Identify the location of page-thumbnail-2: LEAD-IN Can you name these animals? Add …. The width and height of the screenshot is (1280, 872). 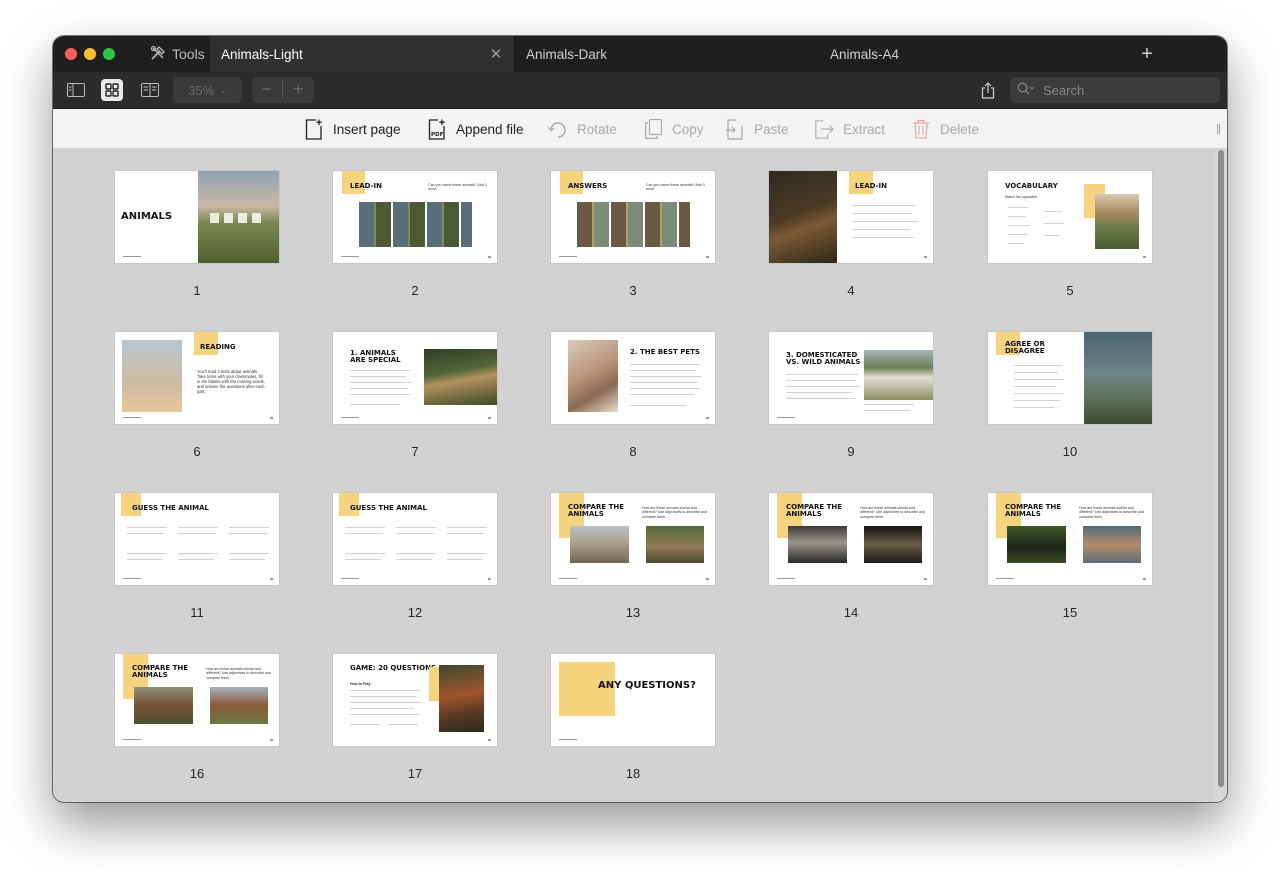
(415, 217).